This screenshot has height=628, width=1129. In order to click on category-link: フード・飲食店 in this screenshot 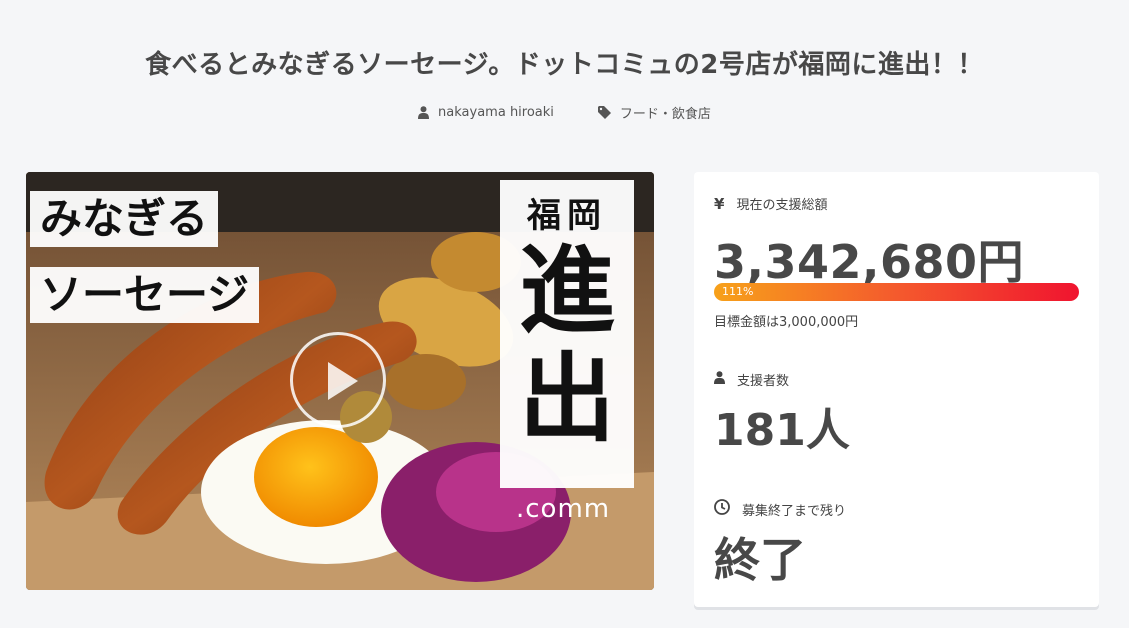, I will do `click(654, 112)`.